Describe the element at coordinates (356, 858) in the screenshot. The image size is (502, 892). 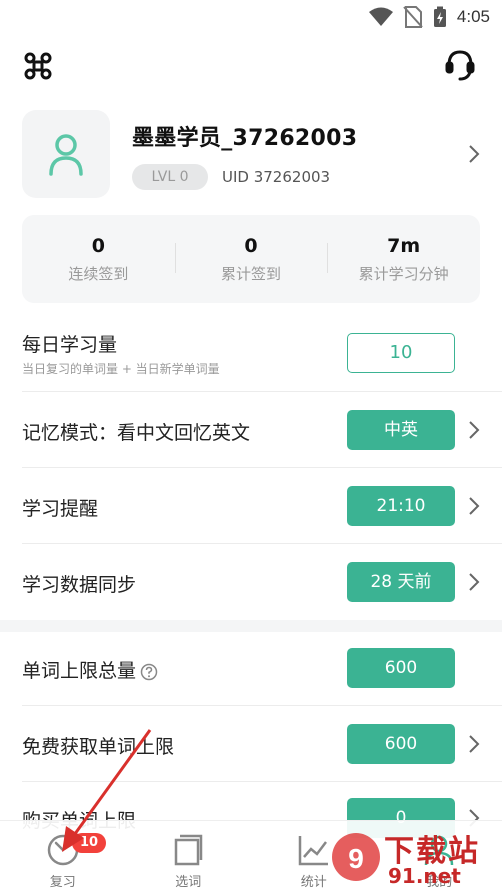
I see `svg-text: 9` at that location.